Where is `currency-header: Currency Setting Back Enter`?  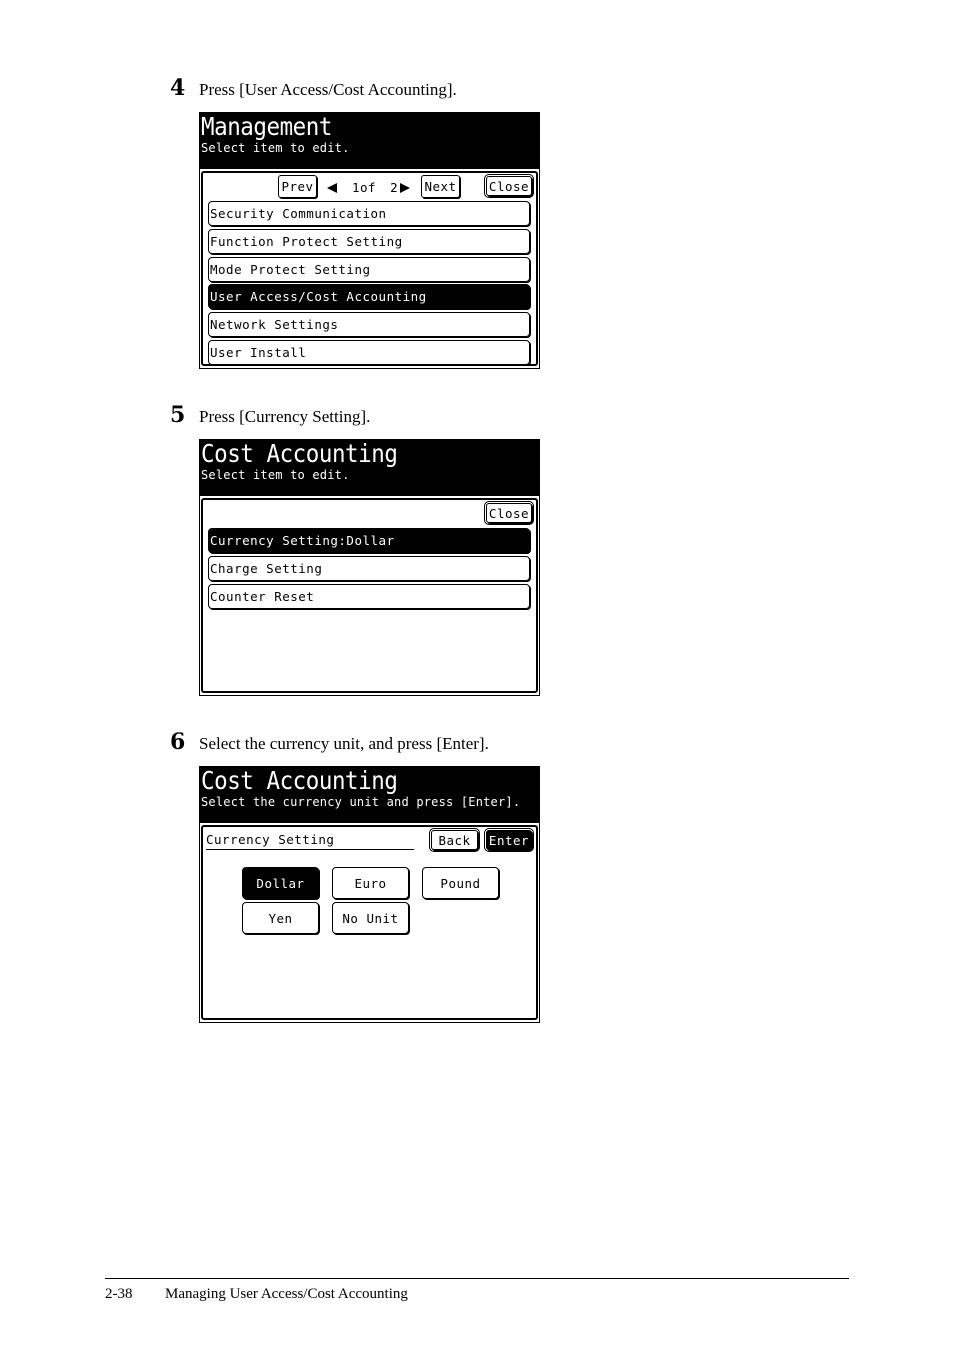
currency-header: Currency Setting Back Enter is located at coordinates (369, 840).